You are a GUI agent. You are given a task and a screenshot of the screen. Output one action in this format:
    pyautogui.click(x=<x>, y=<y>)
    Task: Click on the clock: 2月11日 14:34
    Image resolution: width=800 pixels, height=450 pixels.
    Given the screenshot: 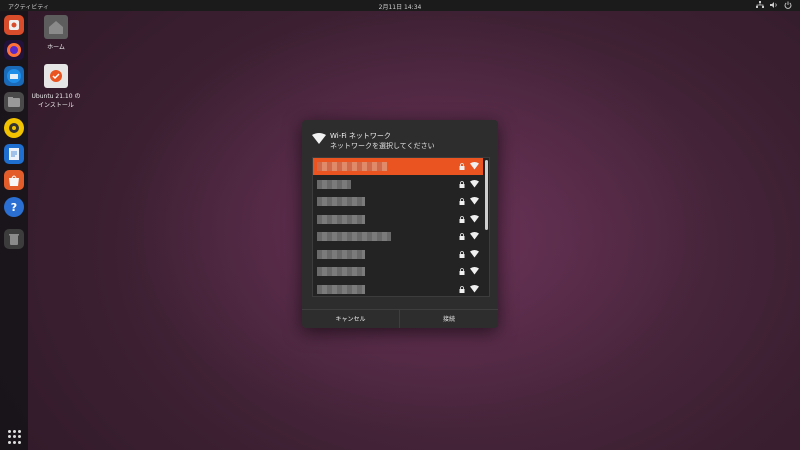 What is the action you would take?
    pyautogui.click(x=400, y=6)
    